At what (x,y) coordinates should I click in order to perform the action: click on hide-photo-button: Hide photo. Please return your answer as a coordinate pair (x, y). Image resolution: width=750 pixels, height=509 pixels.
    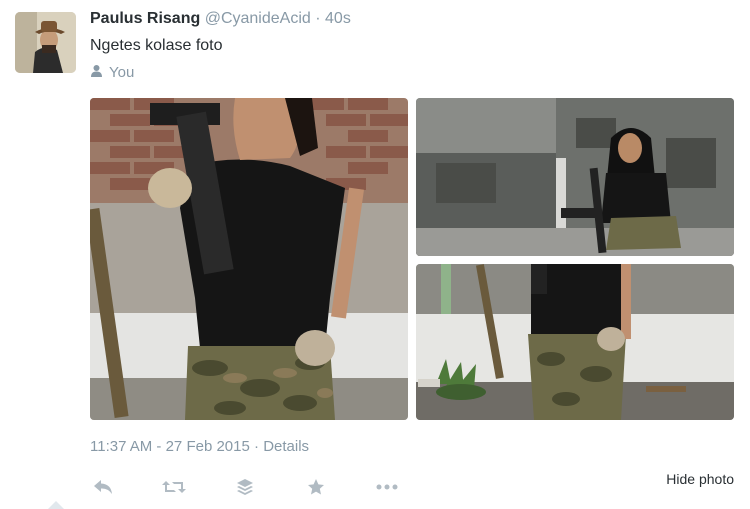
    Looking at the image, I should click on (700, 479).